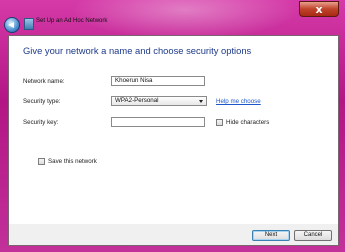 Image resolution: width=345 pixels, height=252 pixels. What do you see at coordinates (271, 235) in the screenshot?
I see `next-button: Next` at bounding box center [271, 235].